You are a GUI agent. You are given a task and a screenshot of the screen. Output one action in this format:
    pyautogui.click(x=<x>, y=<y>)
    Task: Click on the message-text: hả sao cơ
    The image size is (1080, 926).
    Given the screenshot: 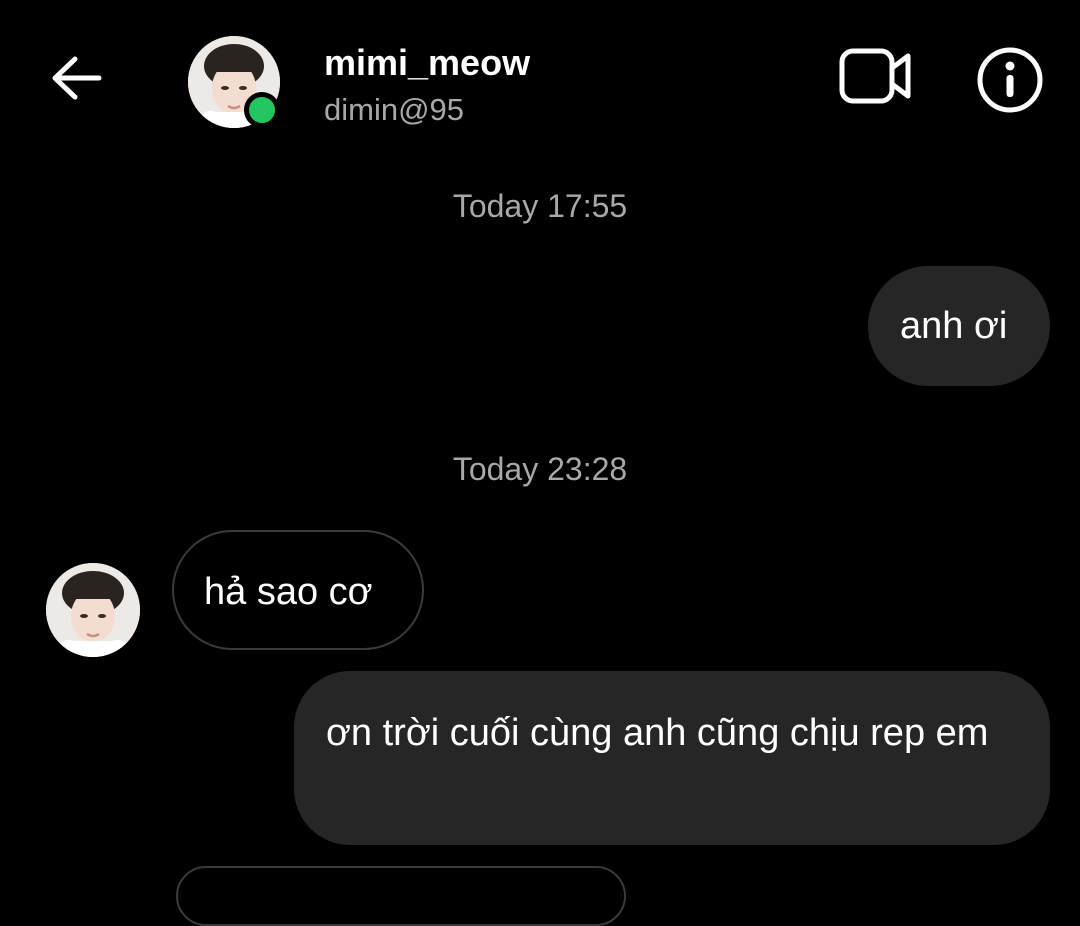 What is the action you would take?
    pyautogui.click(x=288, y=592)
    